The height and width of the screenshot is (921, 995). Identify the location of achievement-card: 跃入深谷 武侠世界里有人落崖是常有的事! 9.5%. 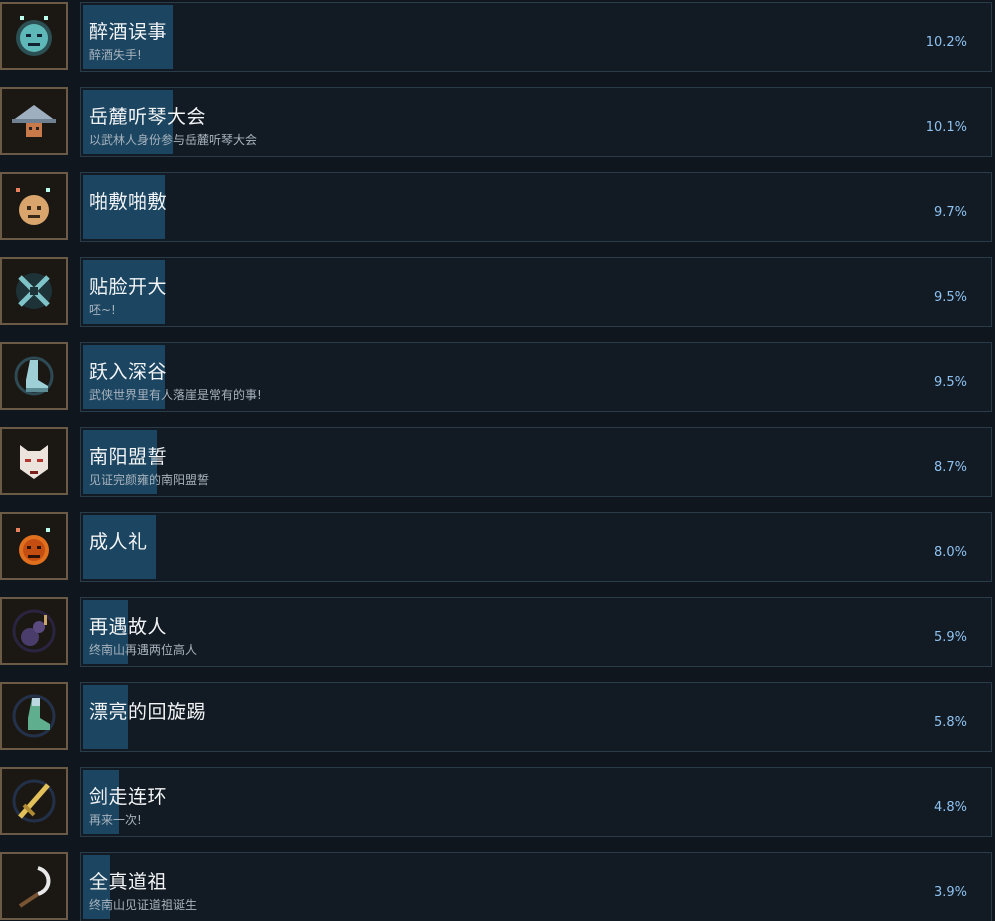
(536, 377).